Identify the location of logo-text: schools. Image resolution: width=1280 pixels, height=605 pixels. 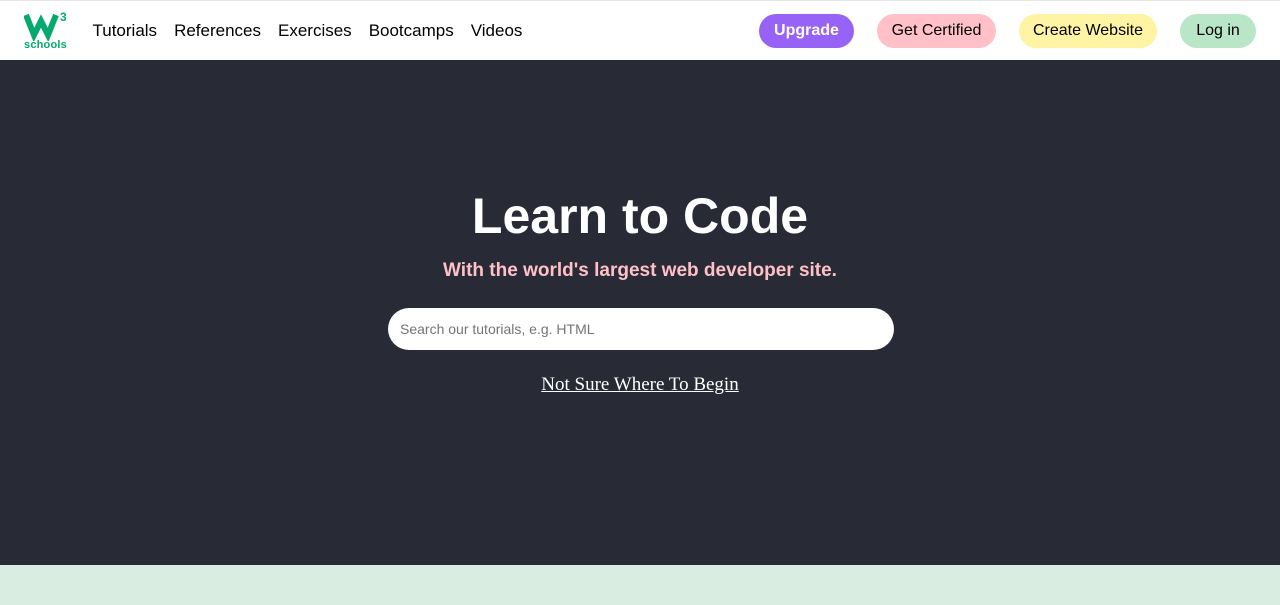
(45, 45).